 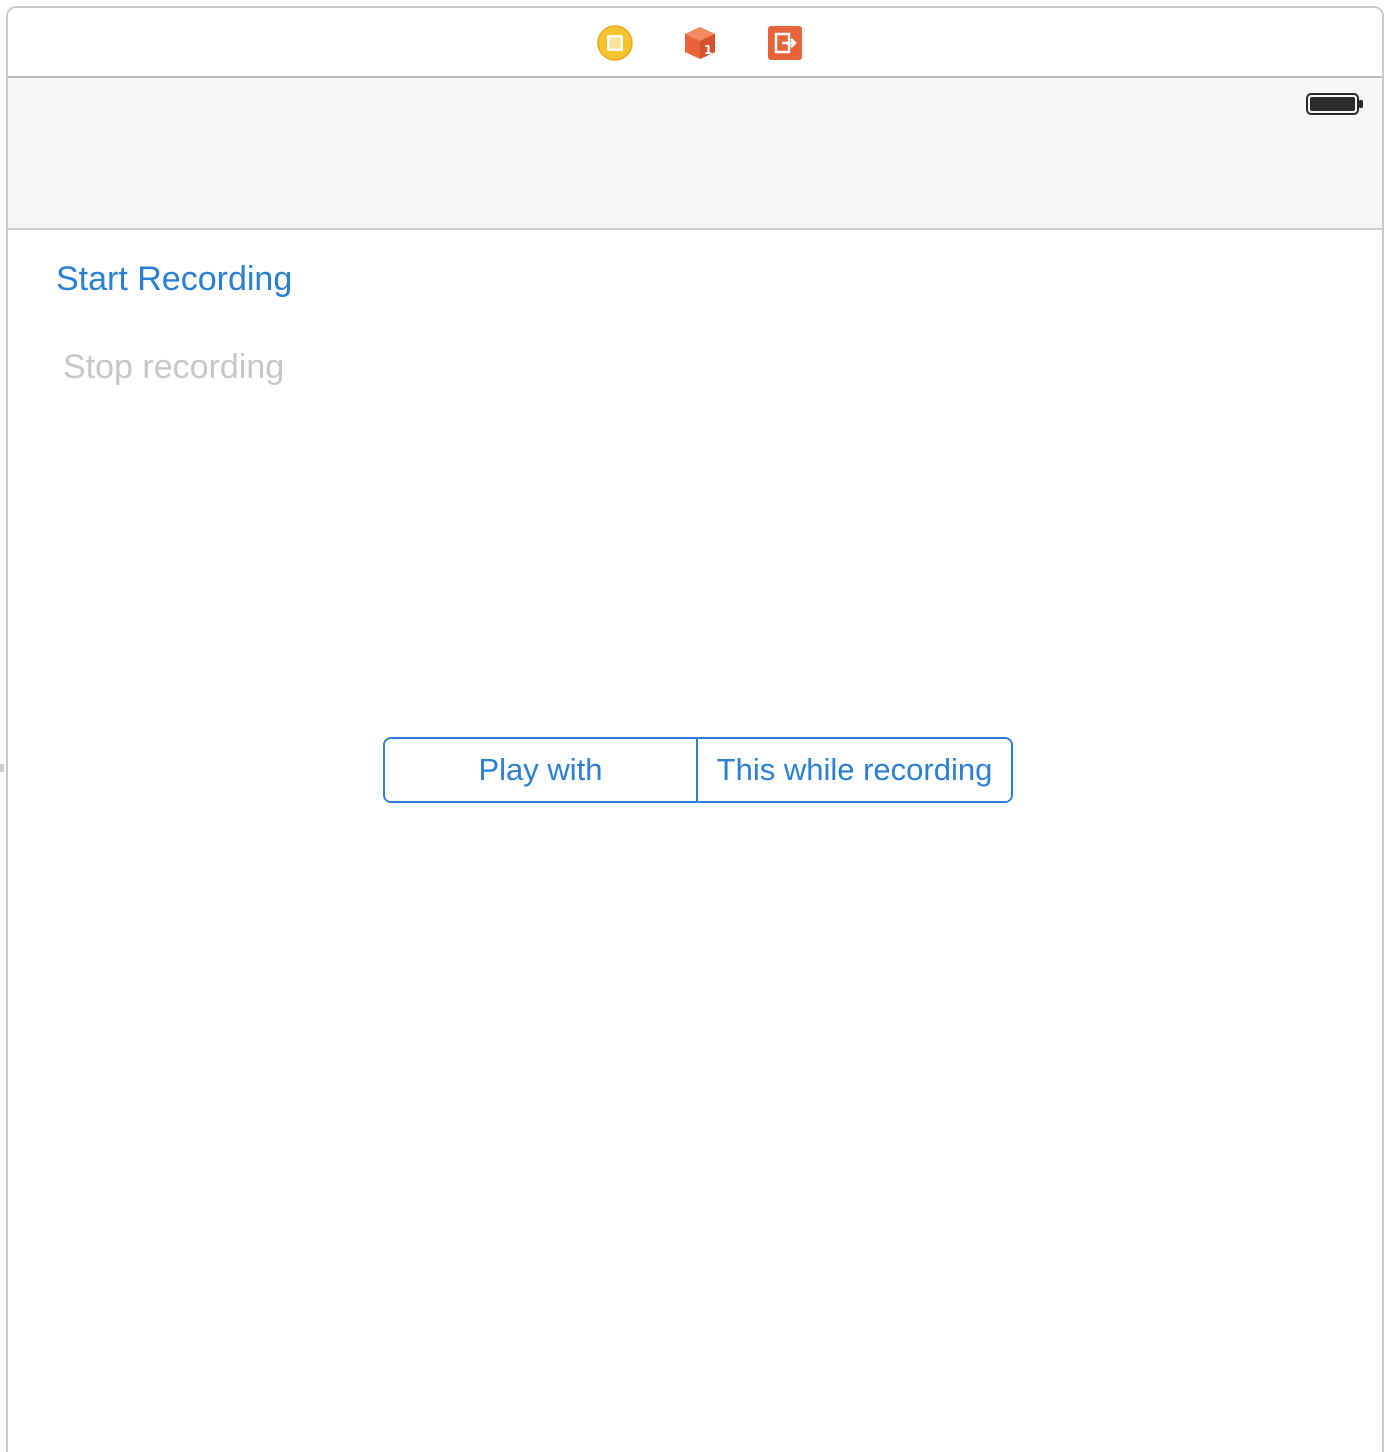 I want to click on navigation-bar, so click(x=695, y=154).